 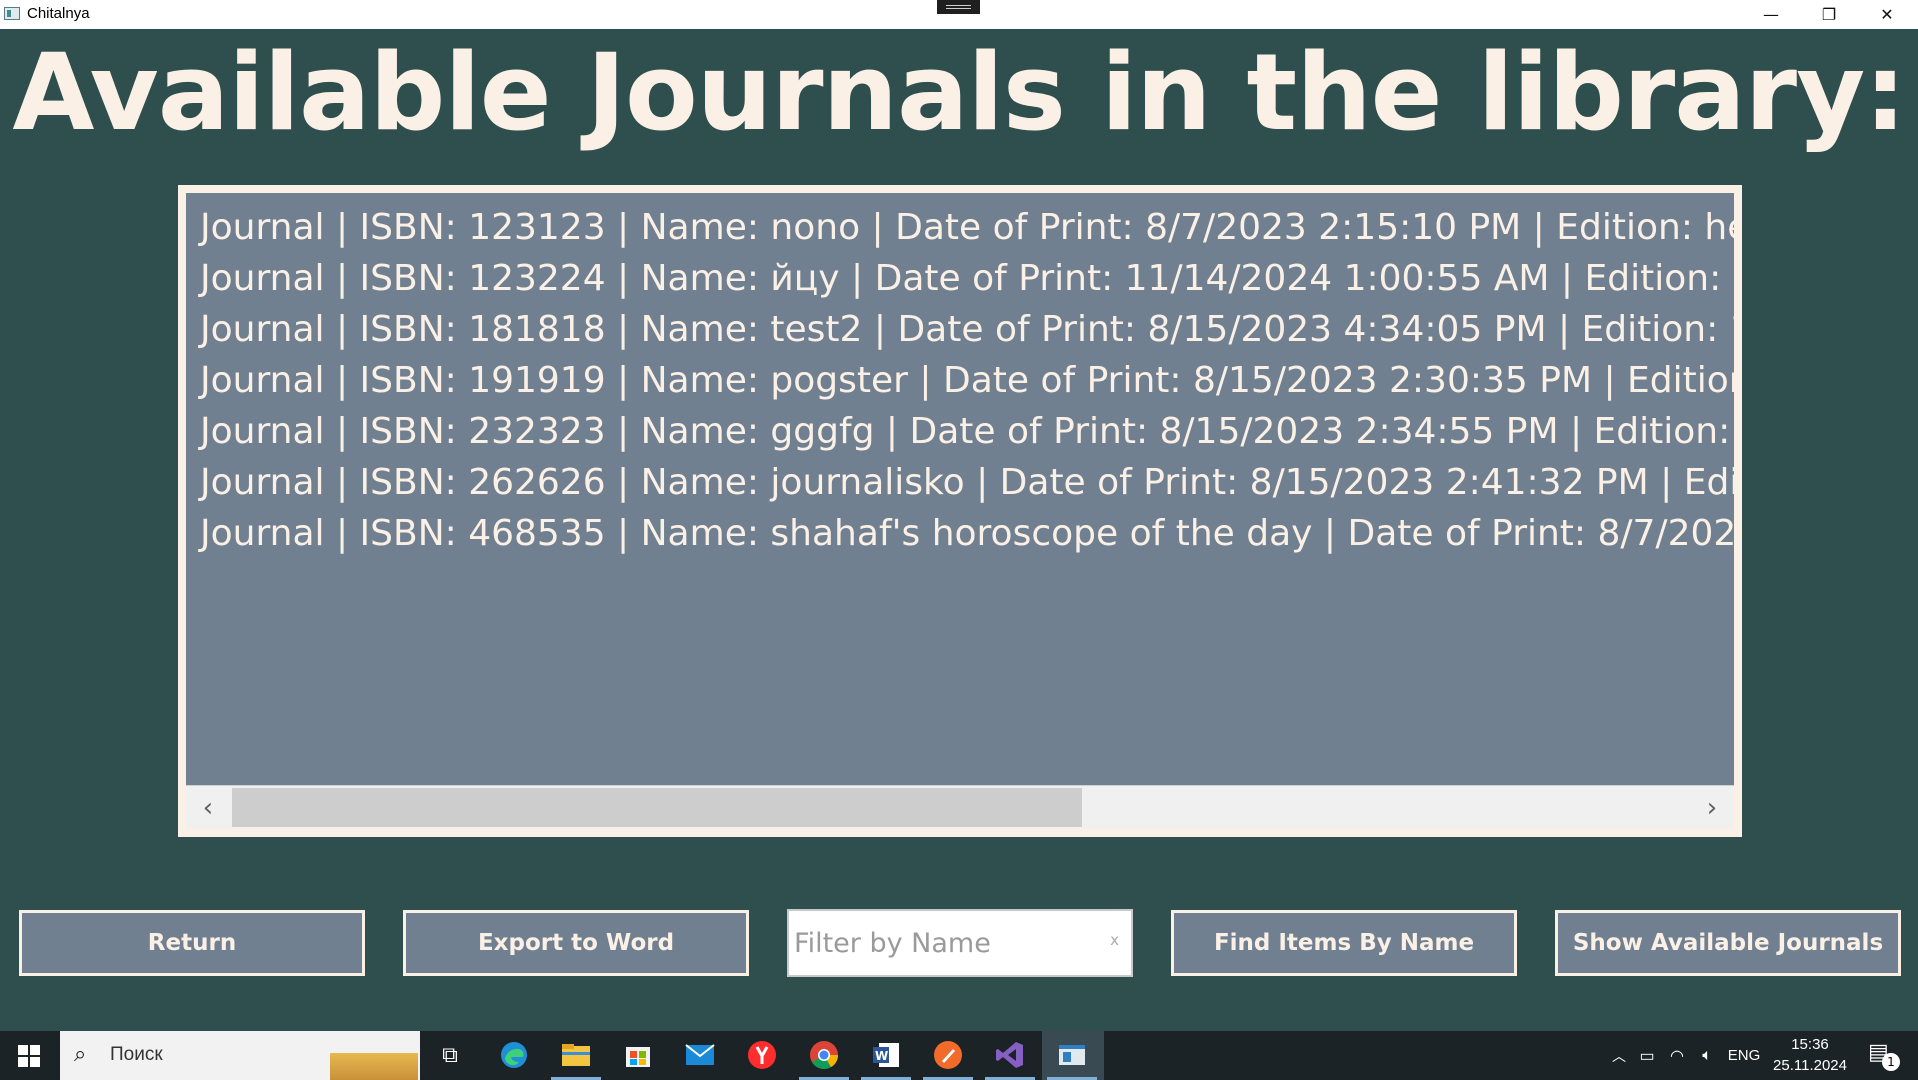 What do you see at coordinates (762, 1055) in the screenshot?
I see `yandex-browser-icon` at bounding box center [762, 1055].